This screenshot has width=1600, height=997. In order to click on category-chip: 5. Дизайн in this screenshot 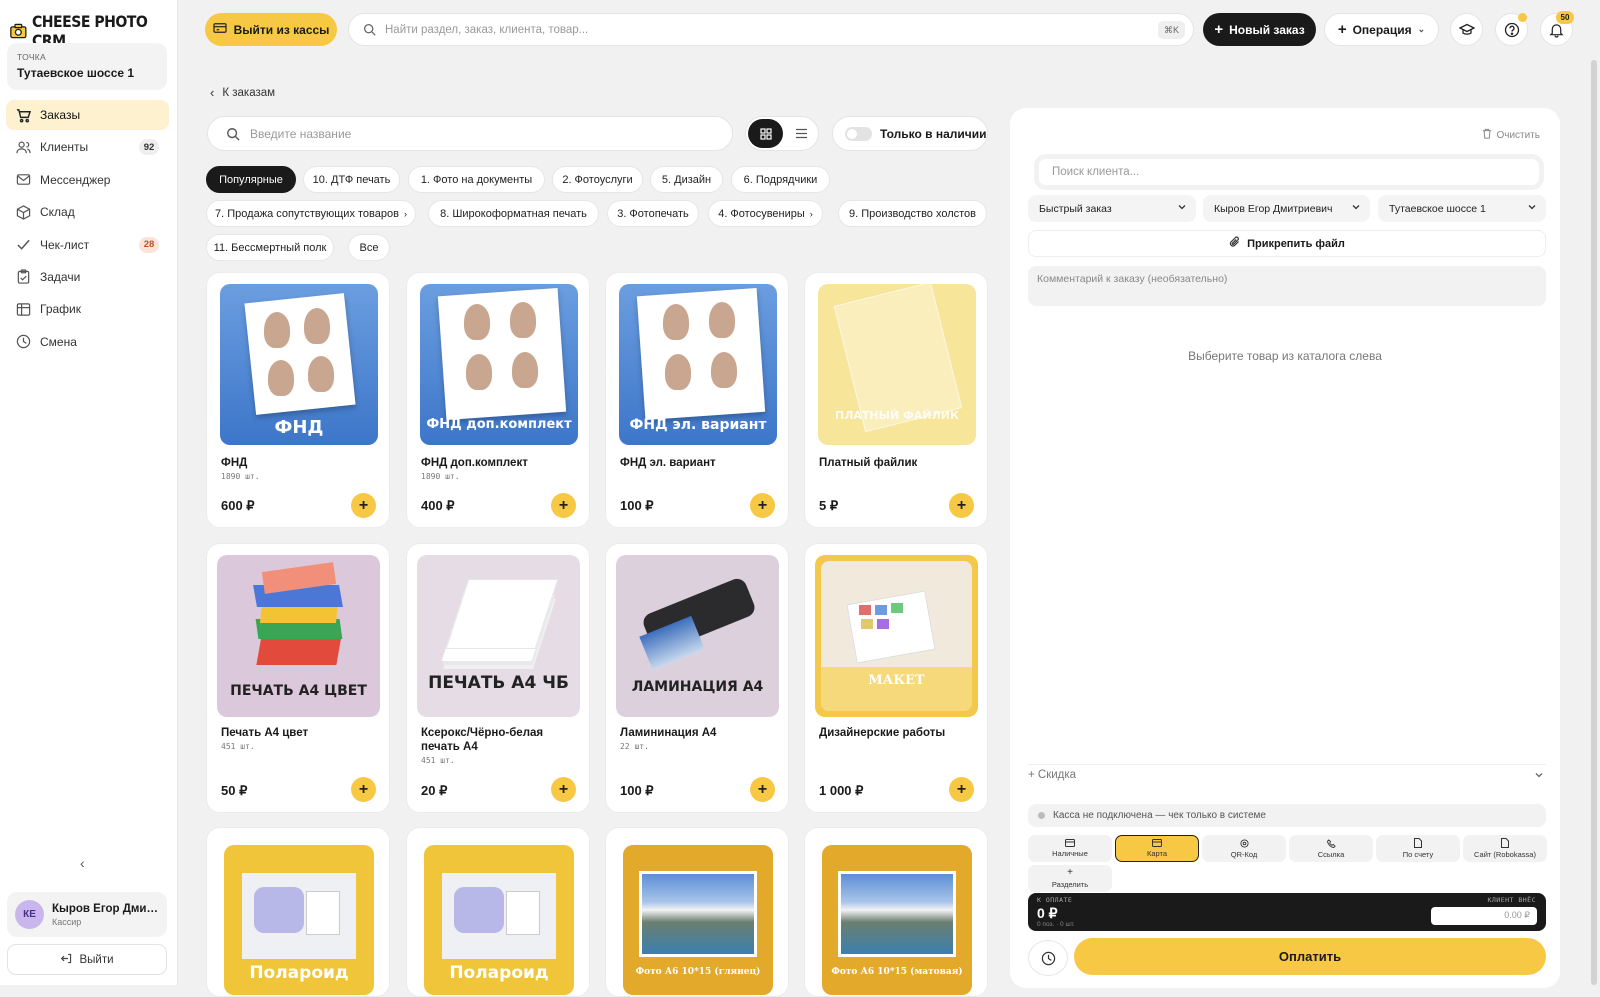, I will do `click(686, 179)`.